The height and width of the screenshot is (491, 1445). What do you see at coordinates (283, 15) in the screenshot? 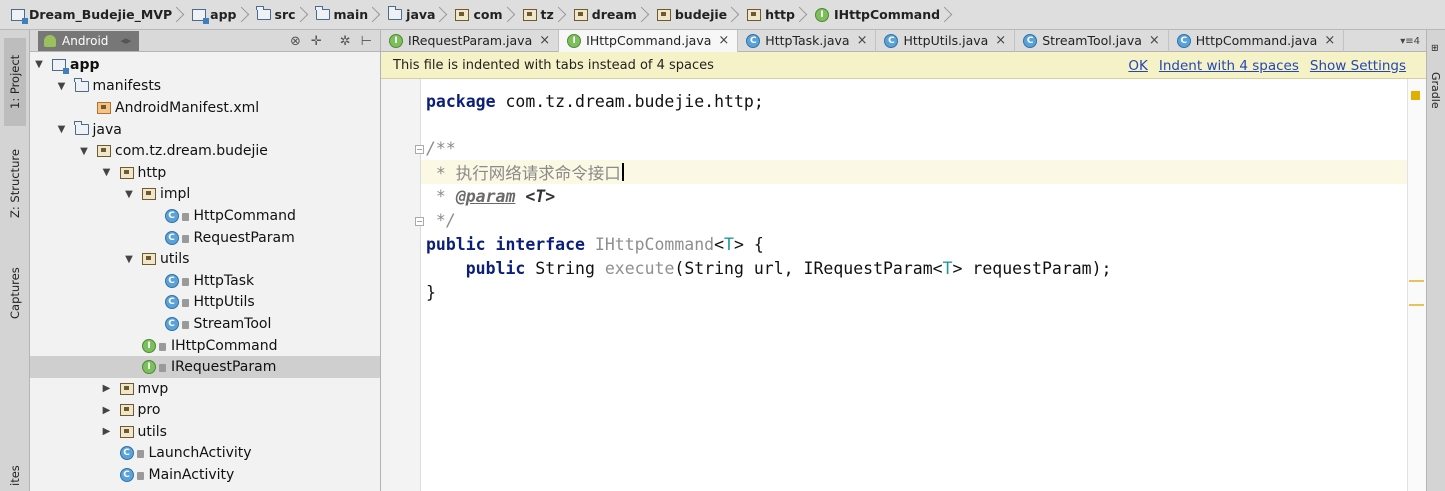
I see `breadcrumb-item: src` at bounding box center [283, 15].